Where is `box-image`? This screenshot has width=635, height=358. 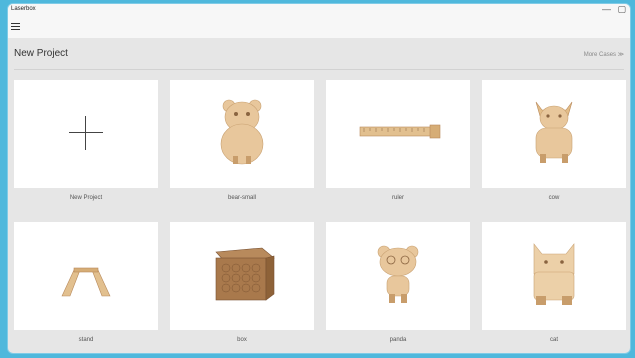 box-image is located at coordinates (245, 274).